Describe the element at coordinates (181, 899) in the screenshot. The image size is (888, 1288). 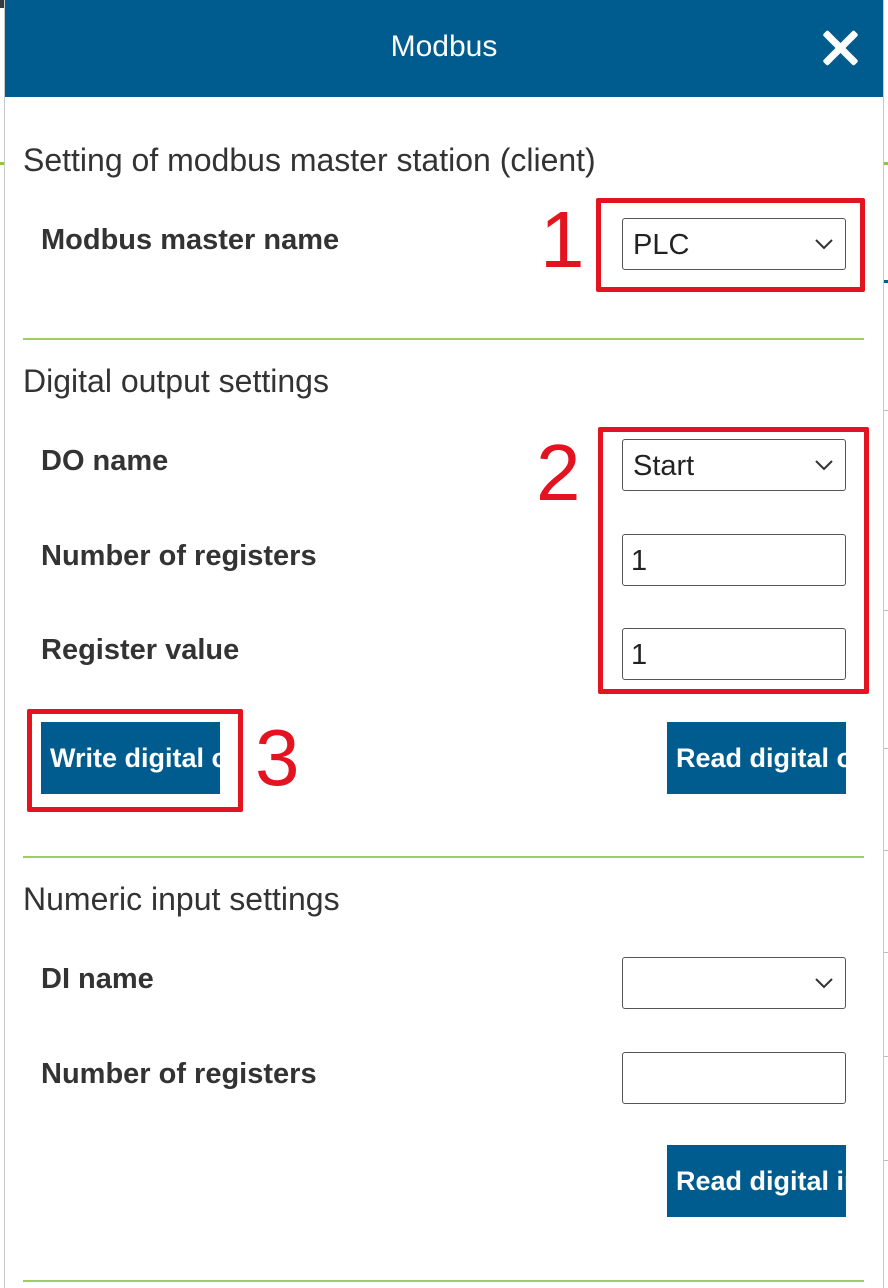
I see `ni-section-title: Numeric input settings` at that location.